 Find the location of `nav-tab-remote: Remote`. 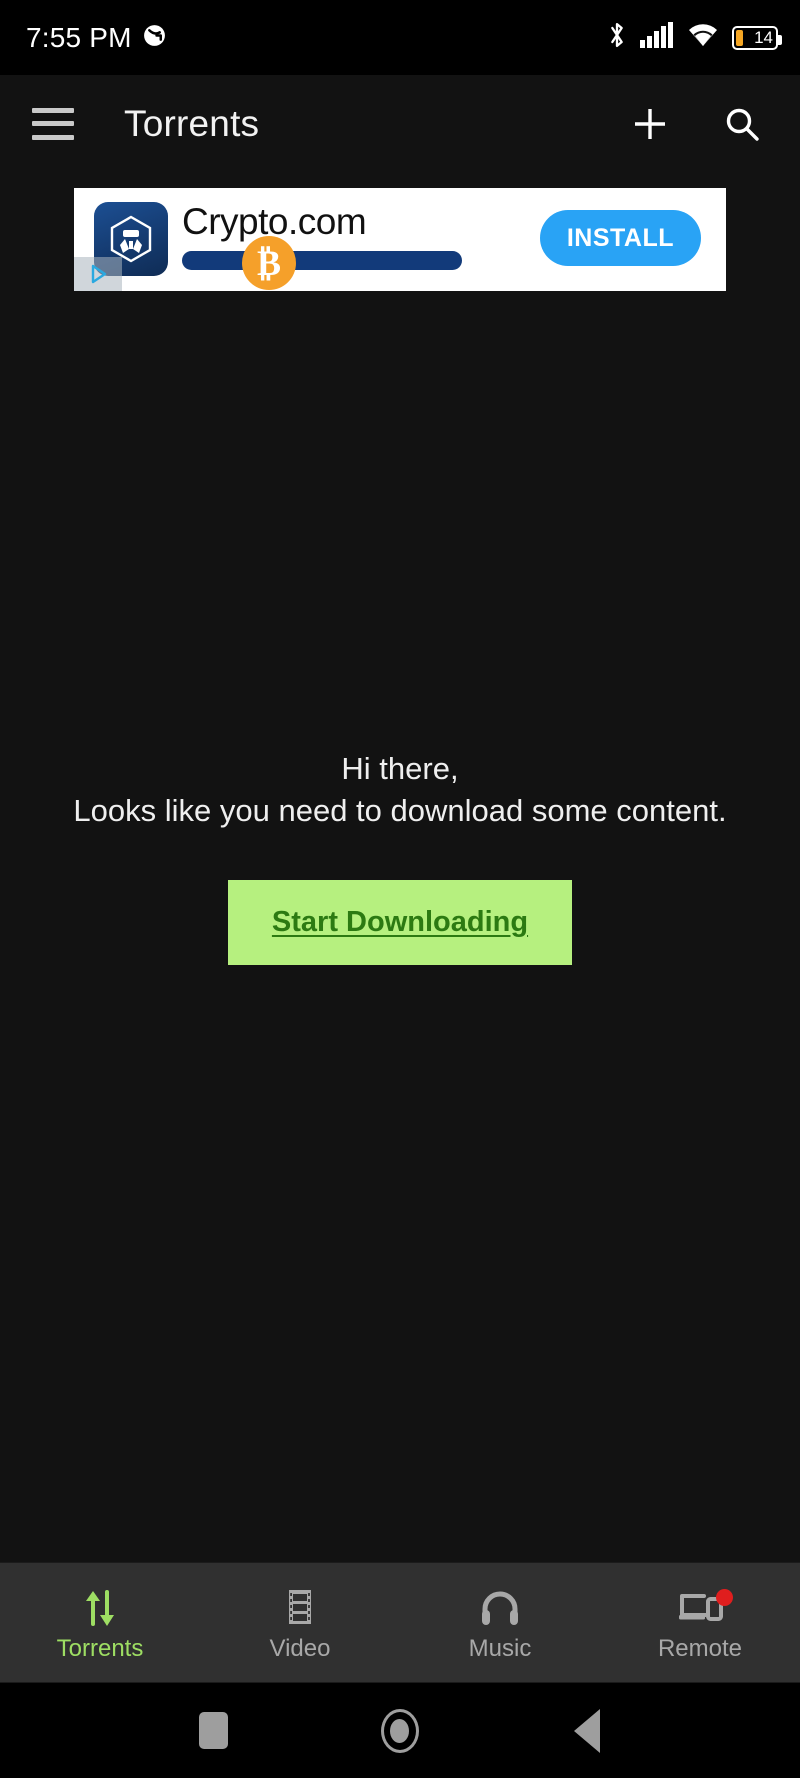

nav-tab-remote: Remote is located at coordinates (700, 1622).